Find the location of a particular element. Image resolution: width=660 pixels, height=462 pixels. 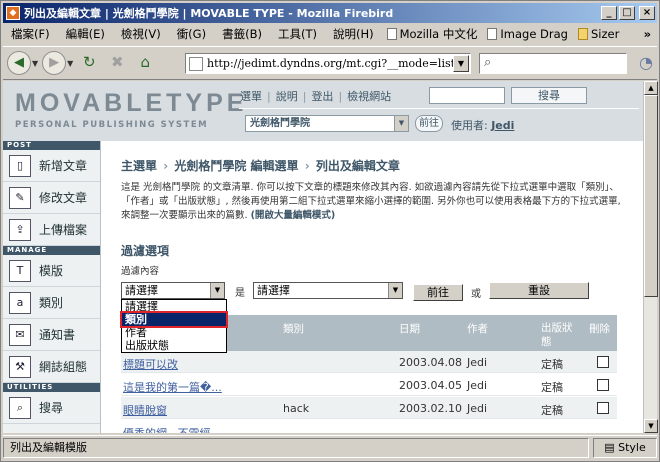

user-info: 使用者: Jedi is located at coordinates (482, 125).